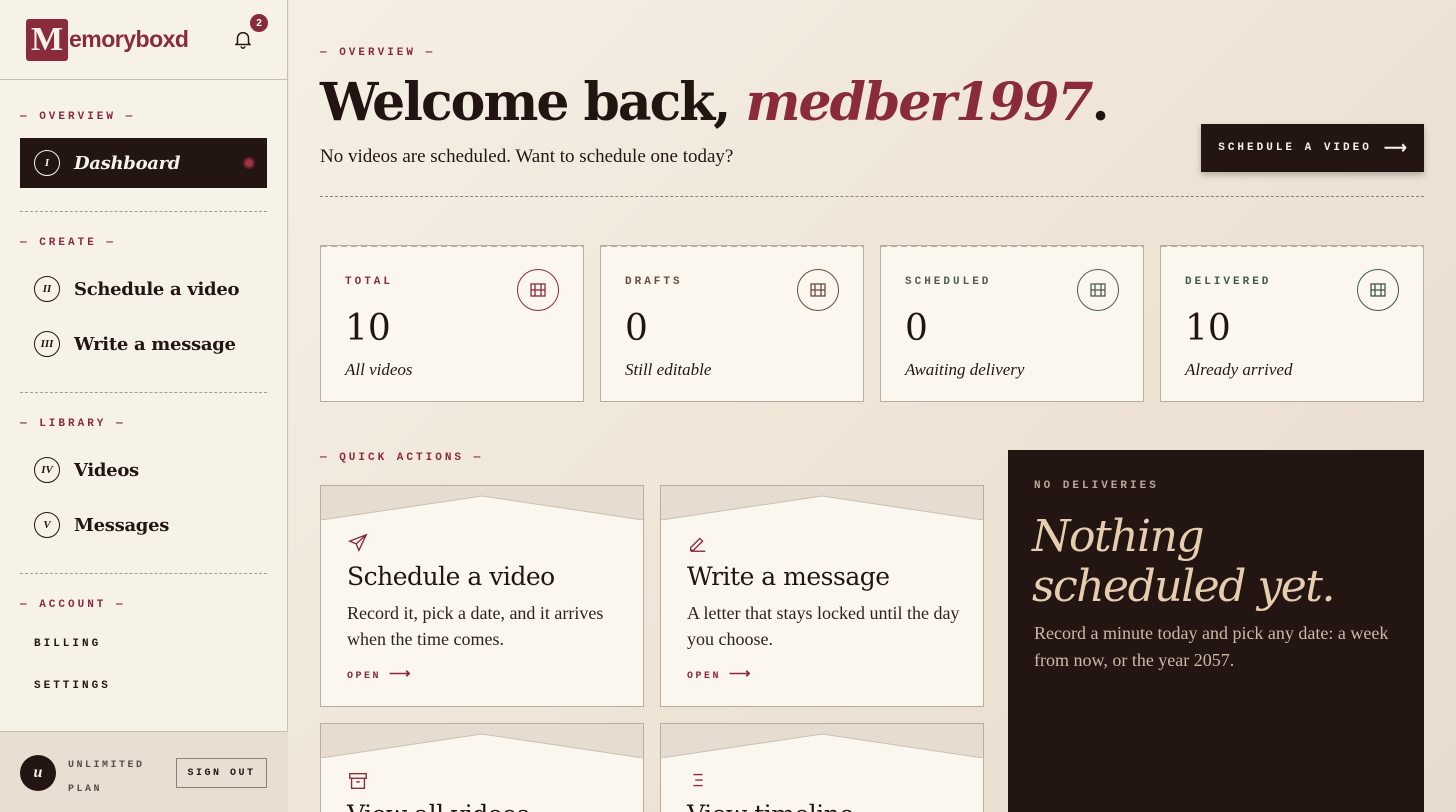 The image size is (1456, 812). I want to click on stat-caption: All videos, so click(379, 369).